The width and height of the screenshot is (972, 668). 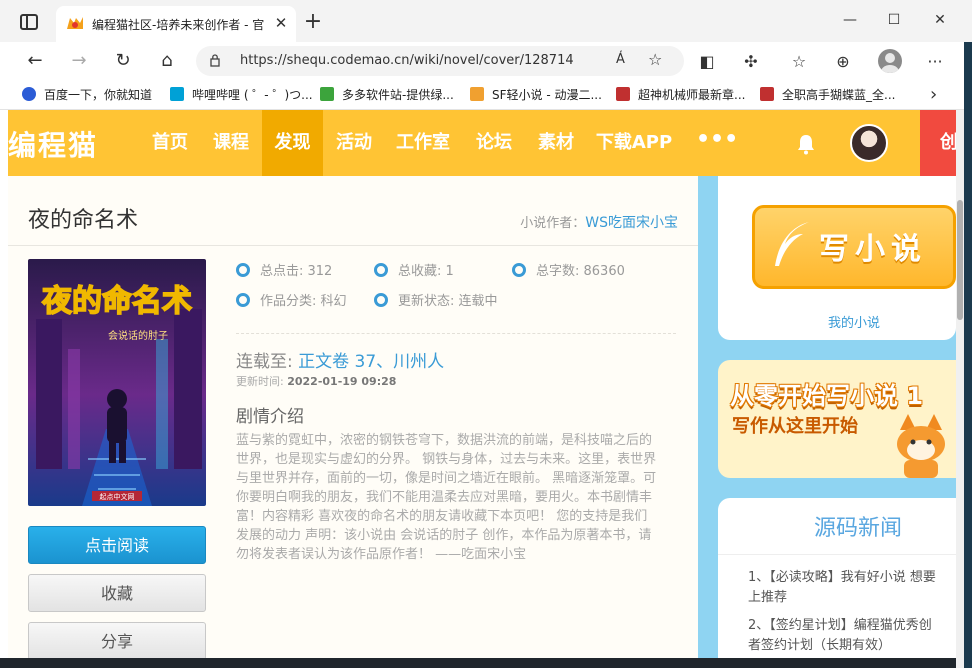 What do you see at coordinates (852, 598) in the screenshot?
I see `news-item: 上推荐` at bounding box center [852, 598].